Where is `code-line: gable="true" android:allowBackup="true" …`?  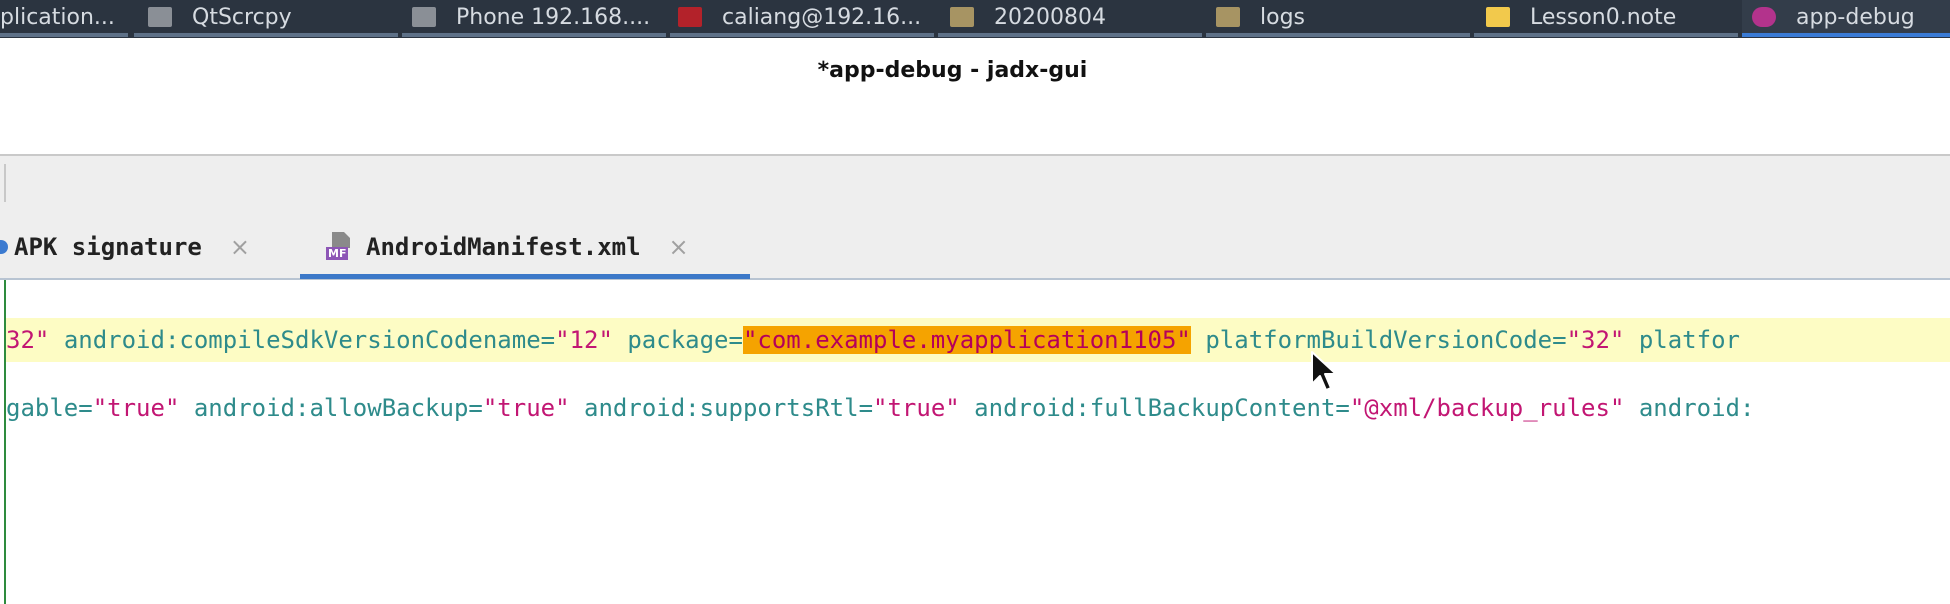 code-line: gable="true" android:allowBackup="true" … is located at coordinates (880, 408).